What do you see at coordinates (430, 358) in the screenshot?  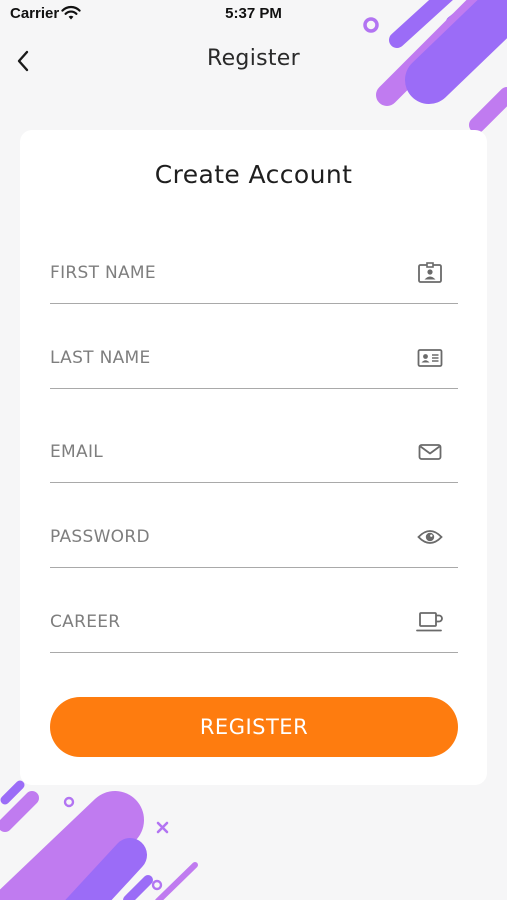 I see `id-card-icon` at bounding box center [430, 358].